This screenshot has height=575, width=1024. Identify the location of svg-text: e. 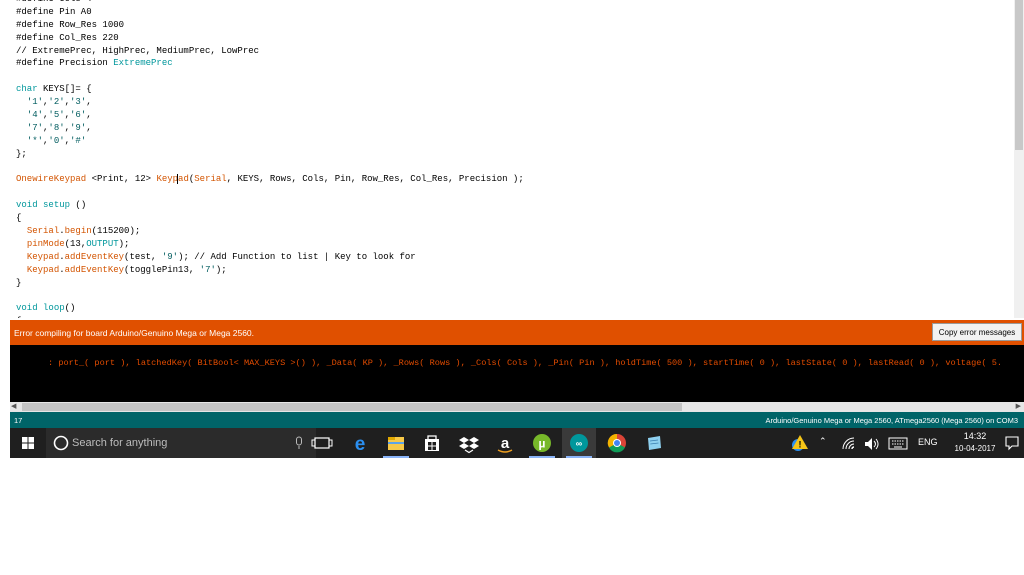
(360, 444).